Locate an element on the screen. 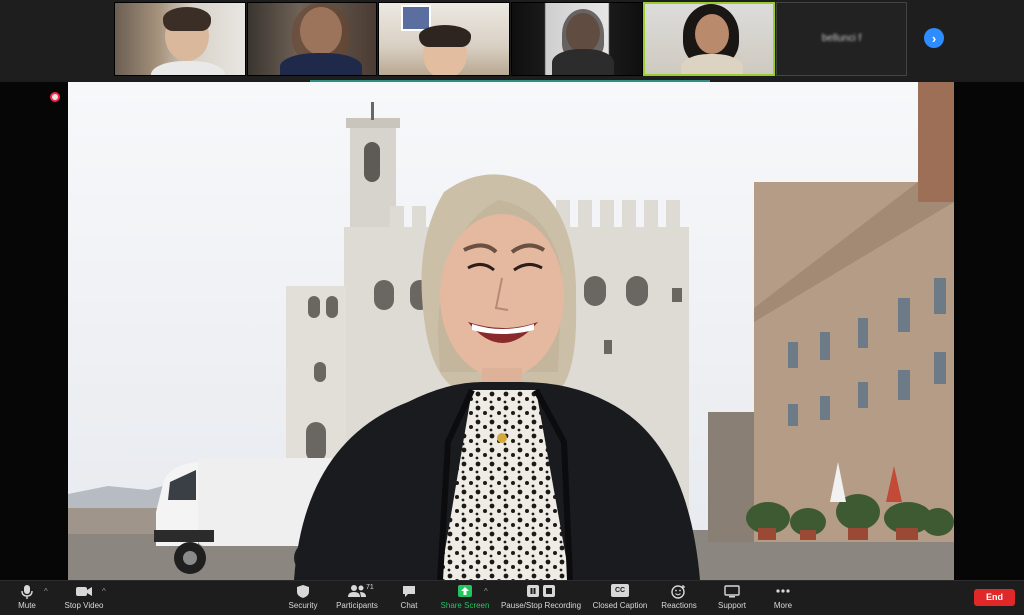  chat-bubble-icon is located at coordinates (409, 591).